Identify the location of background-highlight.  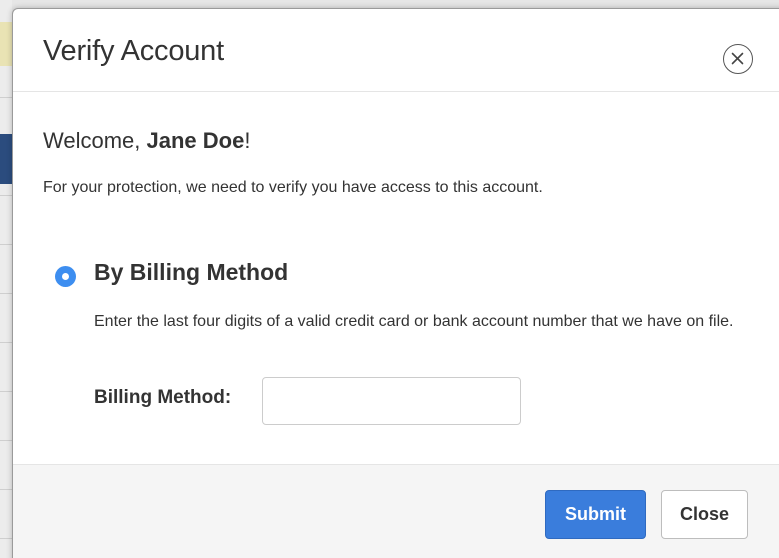
(6, 44).